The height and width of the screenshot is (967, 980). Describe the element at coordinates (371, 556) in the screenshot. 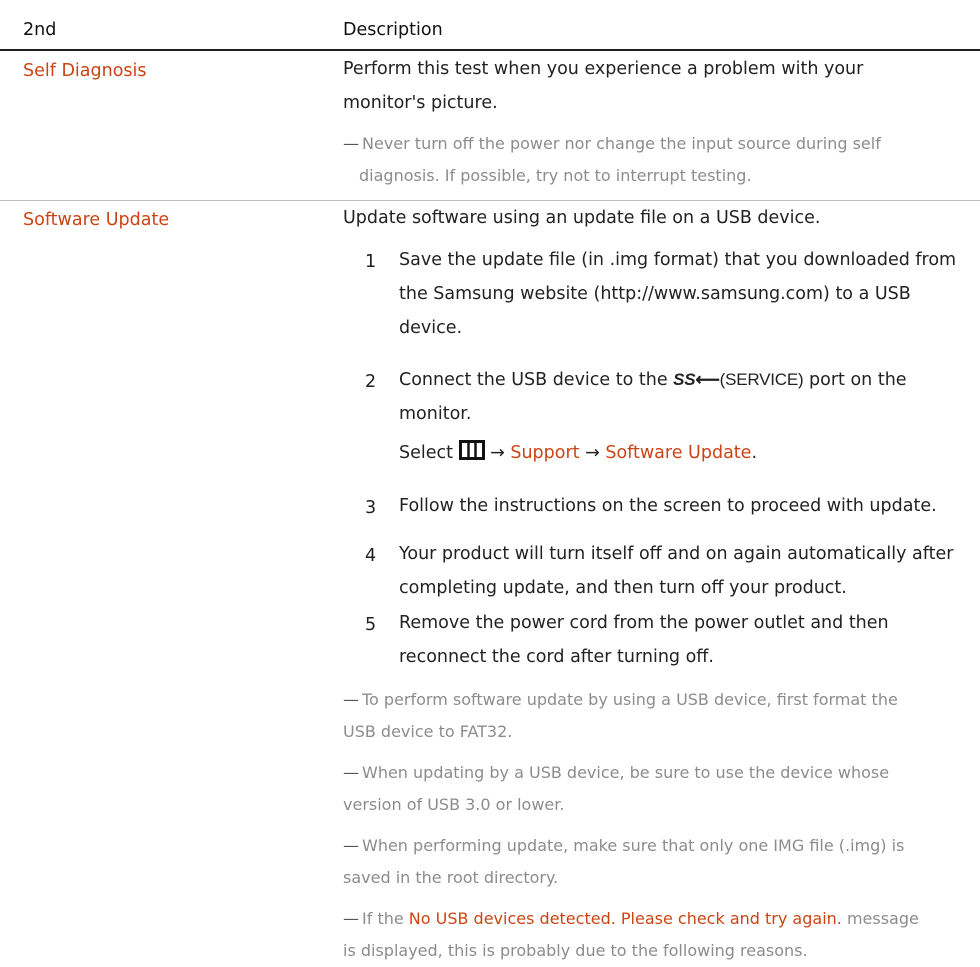

I see `step-number: 4` at that location.